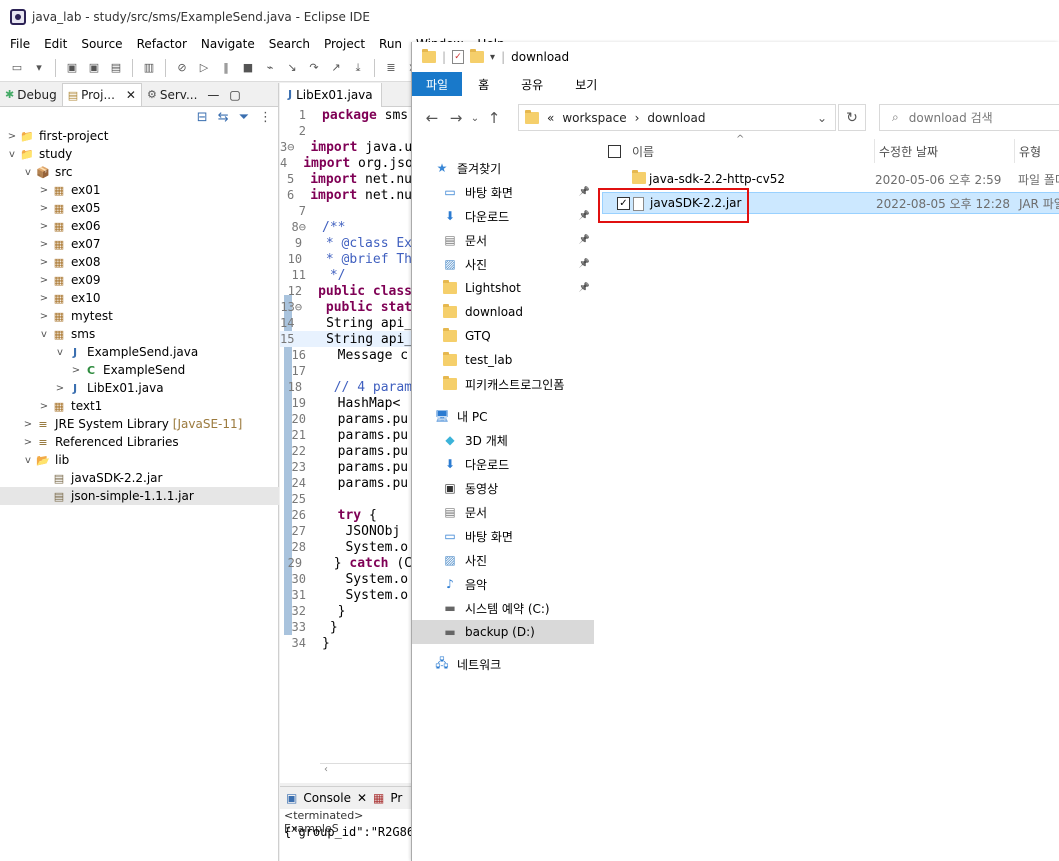  What do you see at coordinates (503, 632) in the screenshot?
I see `nav-item: ▬ backup (D:)` at bounding box center [503, 632].